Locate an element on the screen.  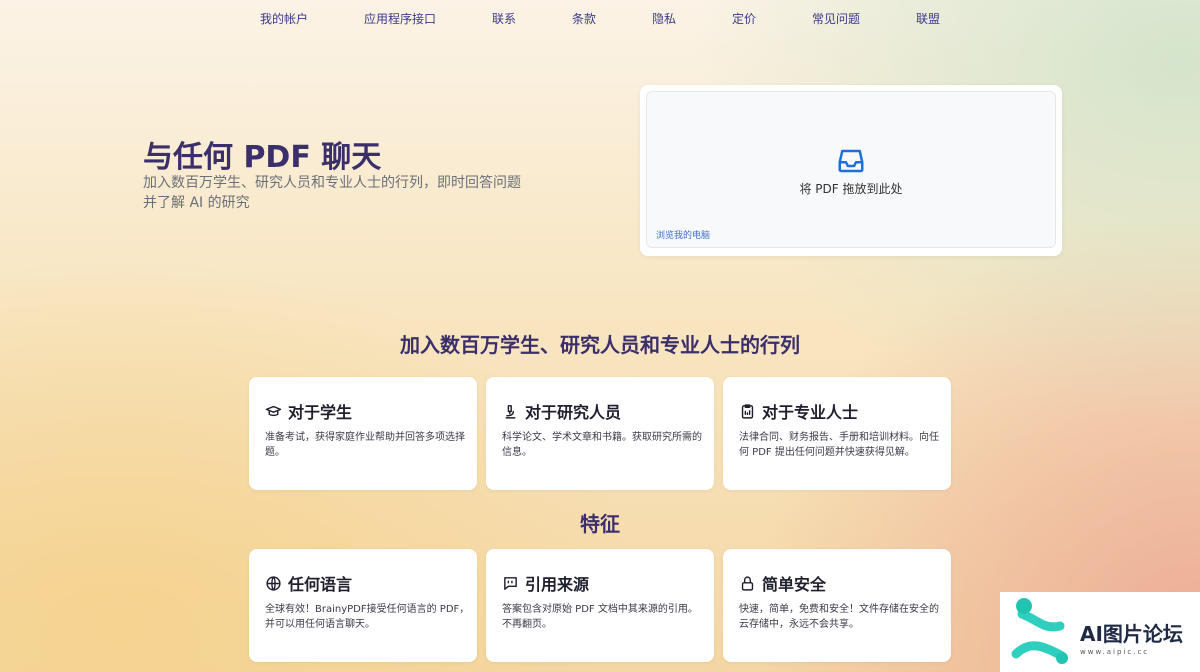
card-title: 对于专业人士 is located at coordinates (810, 412).